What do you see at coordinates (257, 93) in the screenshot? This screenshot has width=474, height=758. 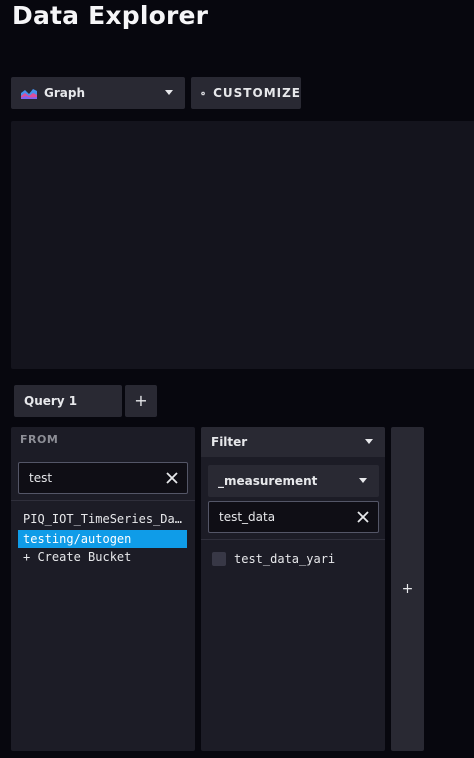 I see `customize-label: CUSTOMIZE` at bounding box center [257, 93].